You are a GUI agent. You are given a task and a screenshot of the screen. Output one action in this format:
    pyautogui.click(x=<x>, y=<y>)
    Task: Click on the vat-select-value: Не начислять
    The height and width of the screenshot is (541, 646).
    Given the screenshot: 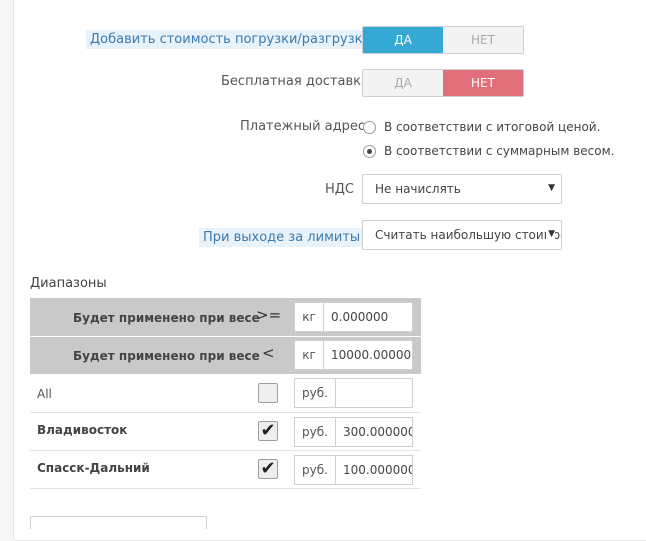 What is the action you would take?
    pyautogui.click(x=418, y=189)
    